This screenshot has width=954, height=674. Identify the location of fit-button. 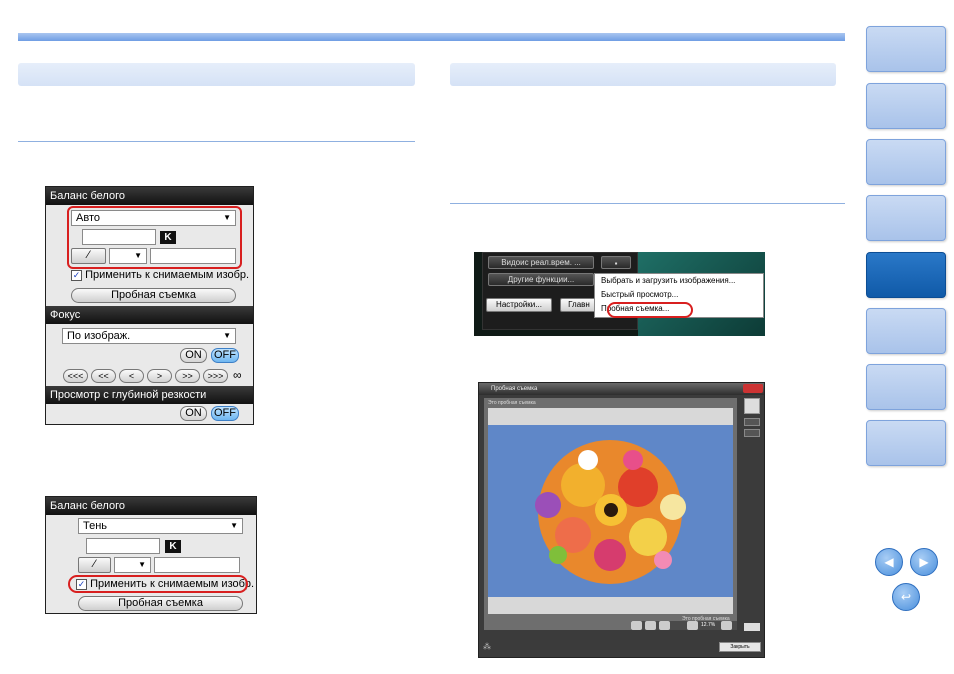
(752, 627).